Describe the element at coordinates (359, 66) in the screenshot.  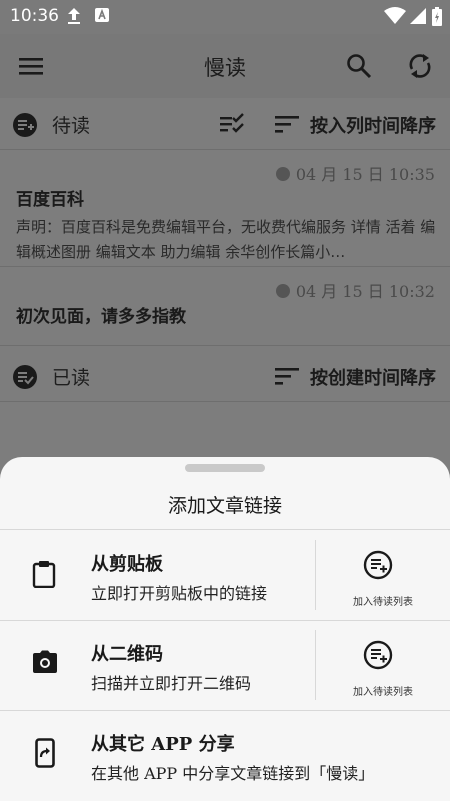
I see `search-icon` at that location.